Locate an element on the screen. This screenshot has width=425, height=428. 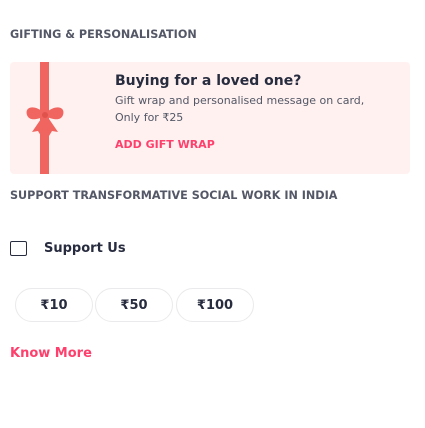
support-us-row: Support Us is located at coordinates (68, 248).